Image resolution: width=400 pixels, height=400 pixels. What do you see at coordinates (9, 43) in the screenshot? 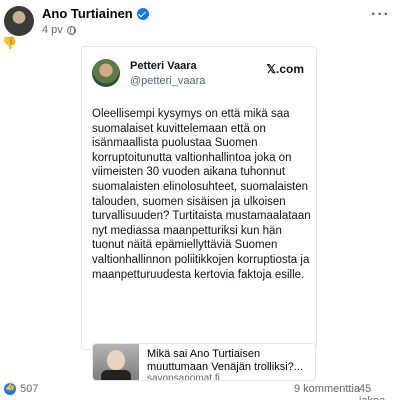
I see `post-emoji: 👎` at bounding box center [9, 43].